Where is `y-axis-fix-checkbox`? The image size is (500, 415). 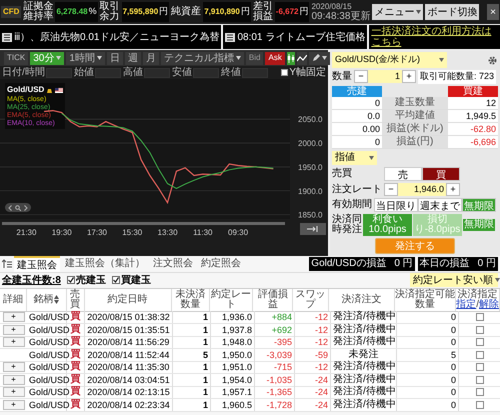
y-axis-fix-checkbox is located at coordinates (284, 72).